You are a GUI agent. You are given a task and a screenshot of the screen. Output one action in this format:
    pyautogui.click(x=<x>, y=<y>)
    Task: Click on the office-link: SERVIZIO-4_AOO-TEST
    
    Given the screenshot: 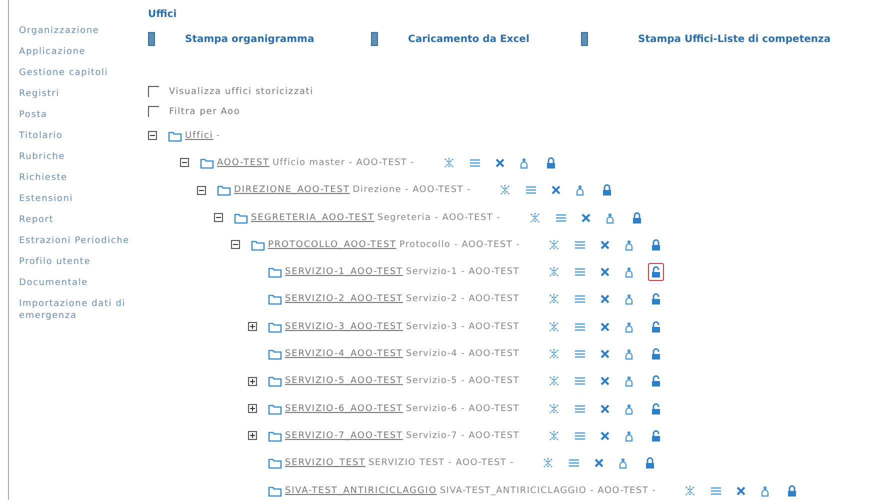 What is the action you would take?
    pyautogui.click(x=344, y=354)
    